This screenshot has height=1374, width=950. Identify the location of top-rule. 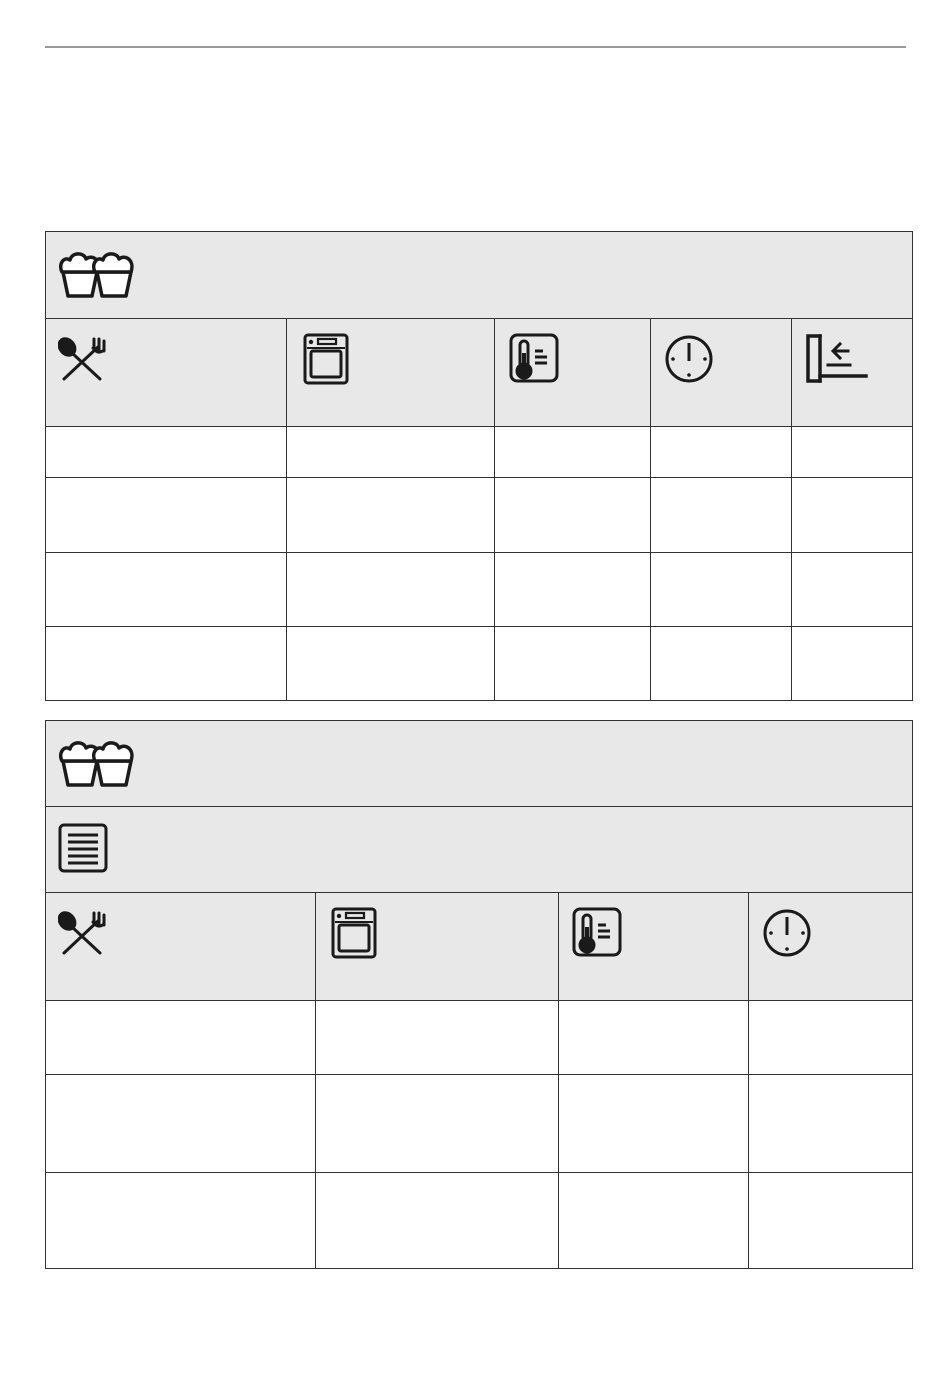
(475, 47).